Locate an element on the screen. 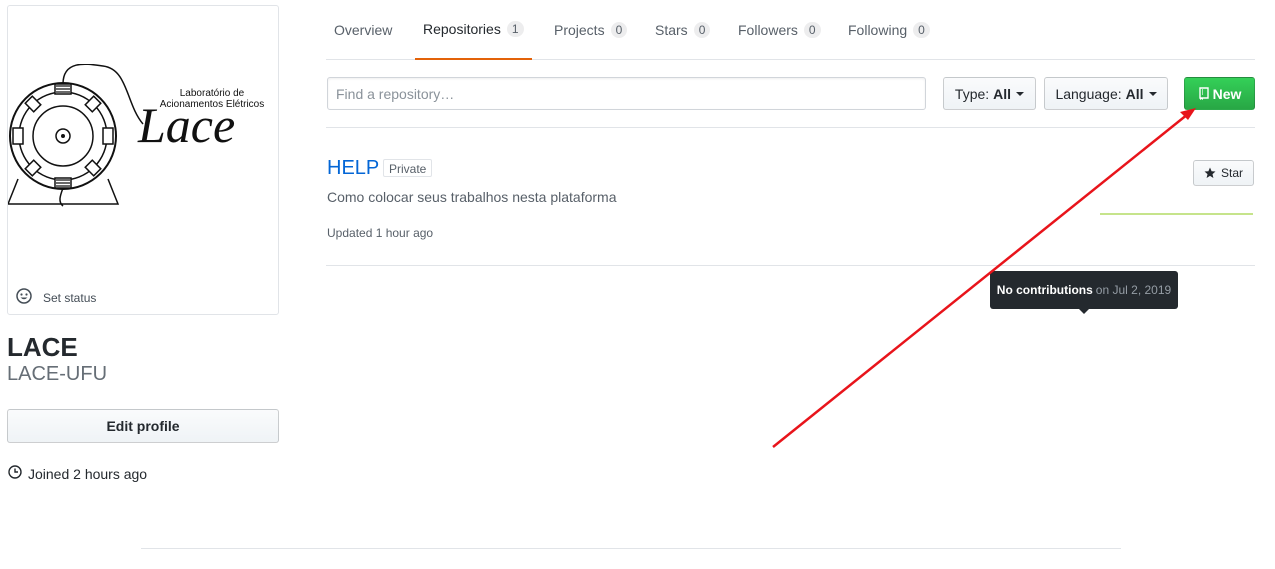 This screenshot has width=1275, height=569. clock-icon is located at coordinates (15, 473).